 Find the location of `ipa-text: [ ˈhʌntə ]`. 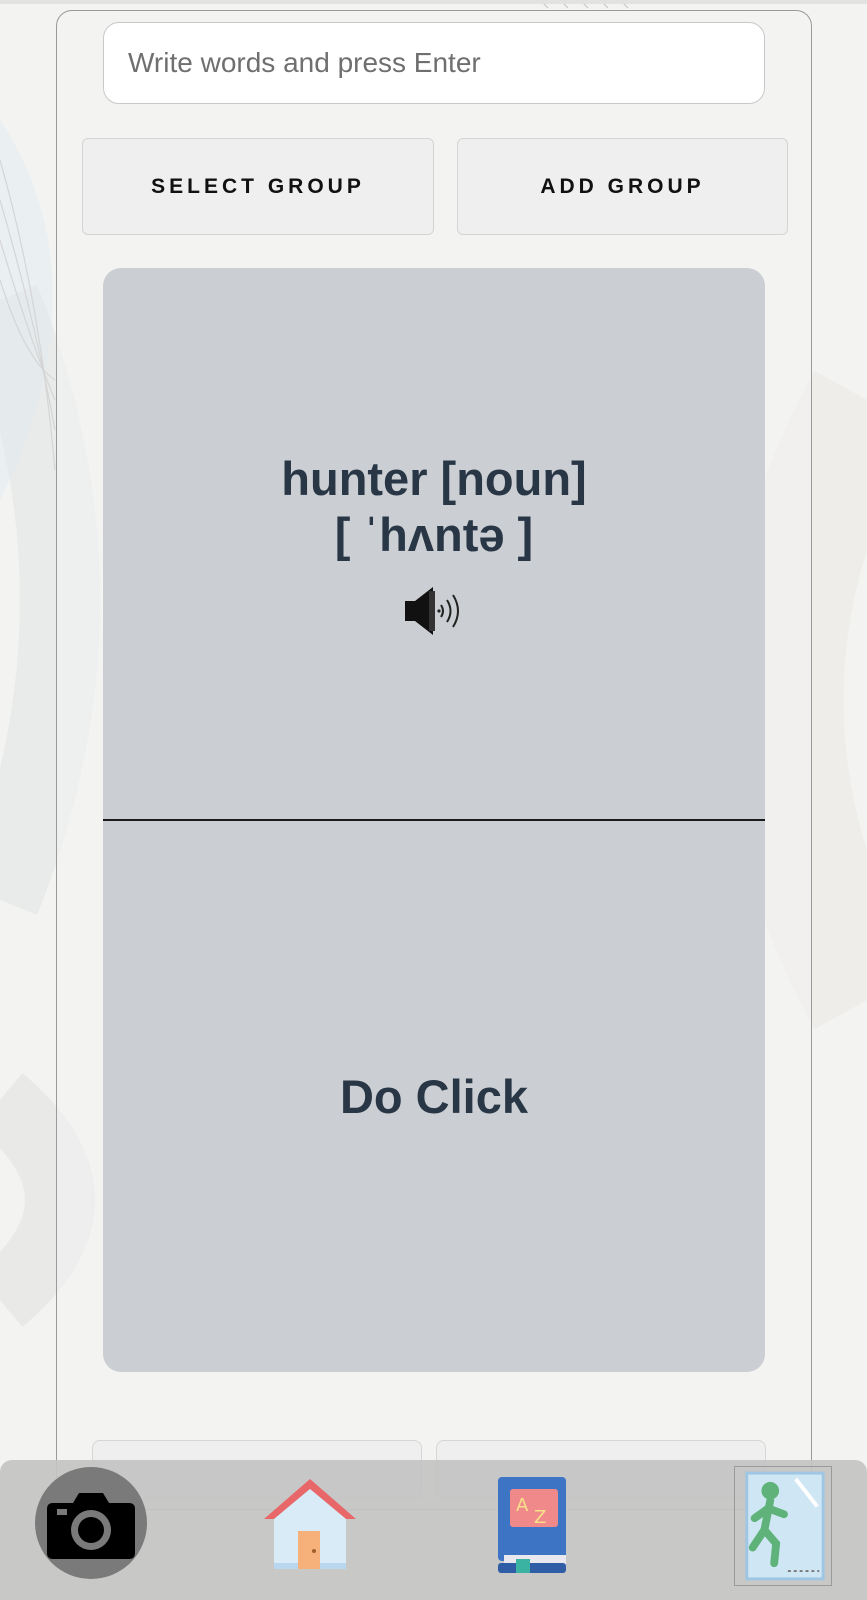

ipa-text: [ ˈhʌntə ] is located at coordinates (434, 534).